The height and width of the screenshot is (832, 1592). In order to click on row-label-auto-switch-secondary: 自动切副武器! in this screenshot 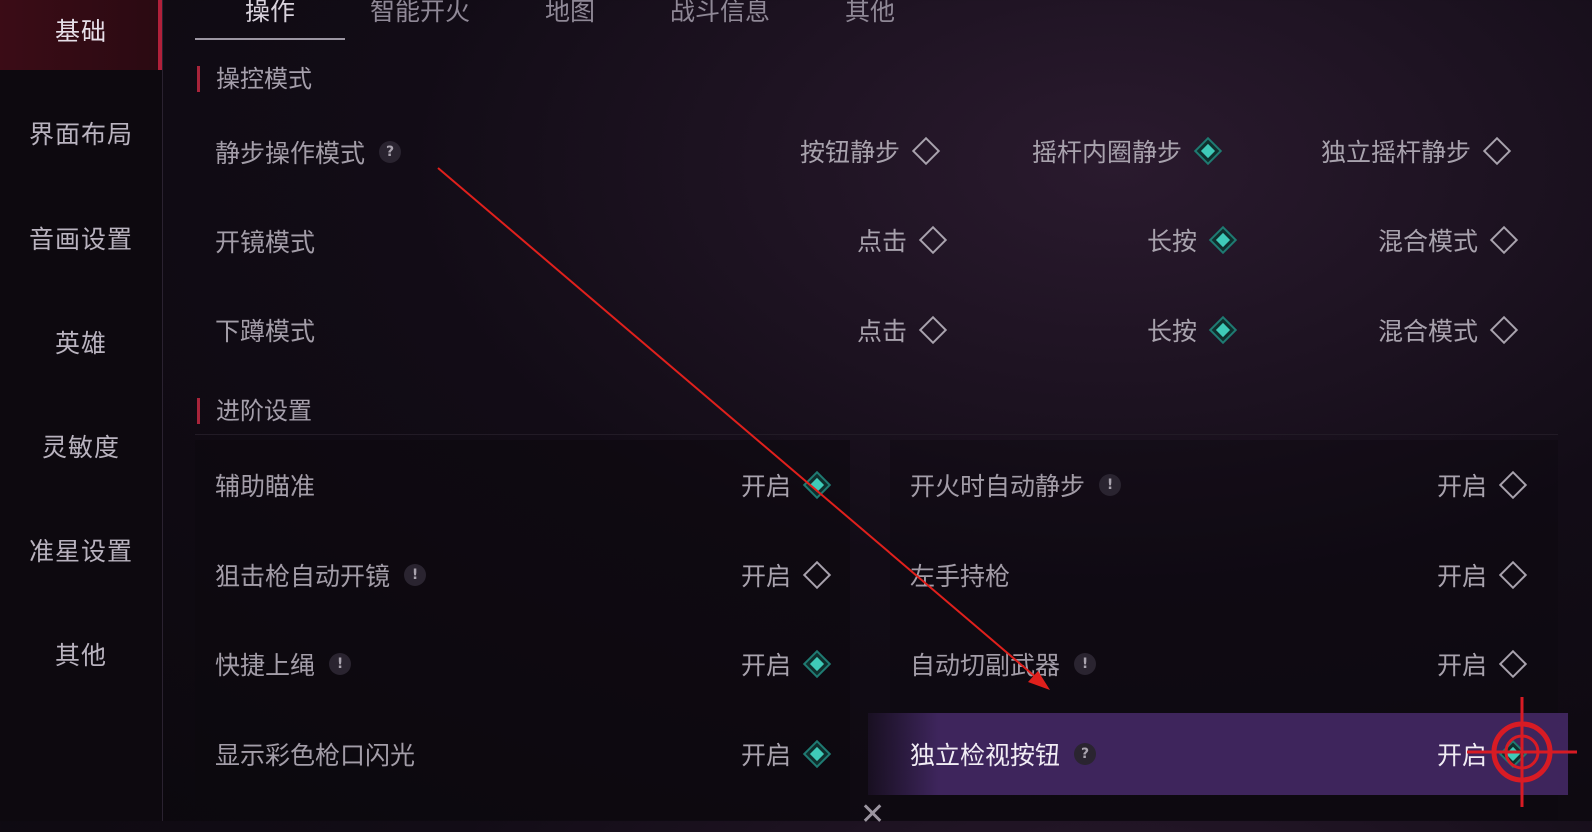, I will do `click(1003, 664)`.